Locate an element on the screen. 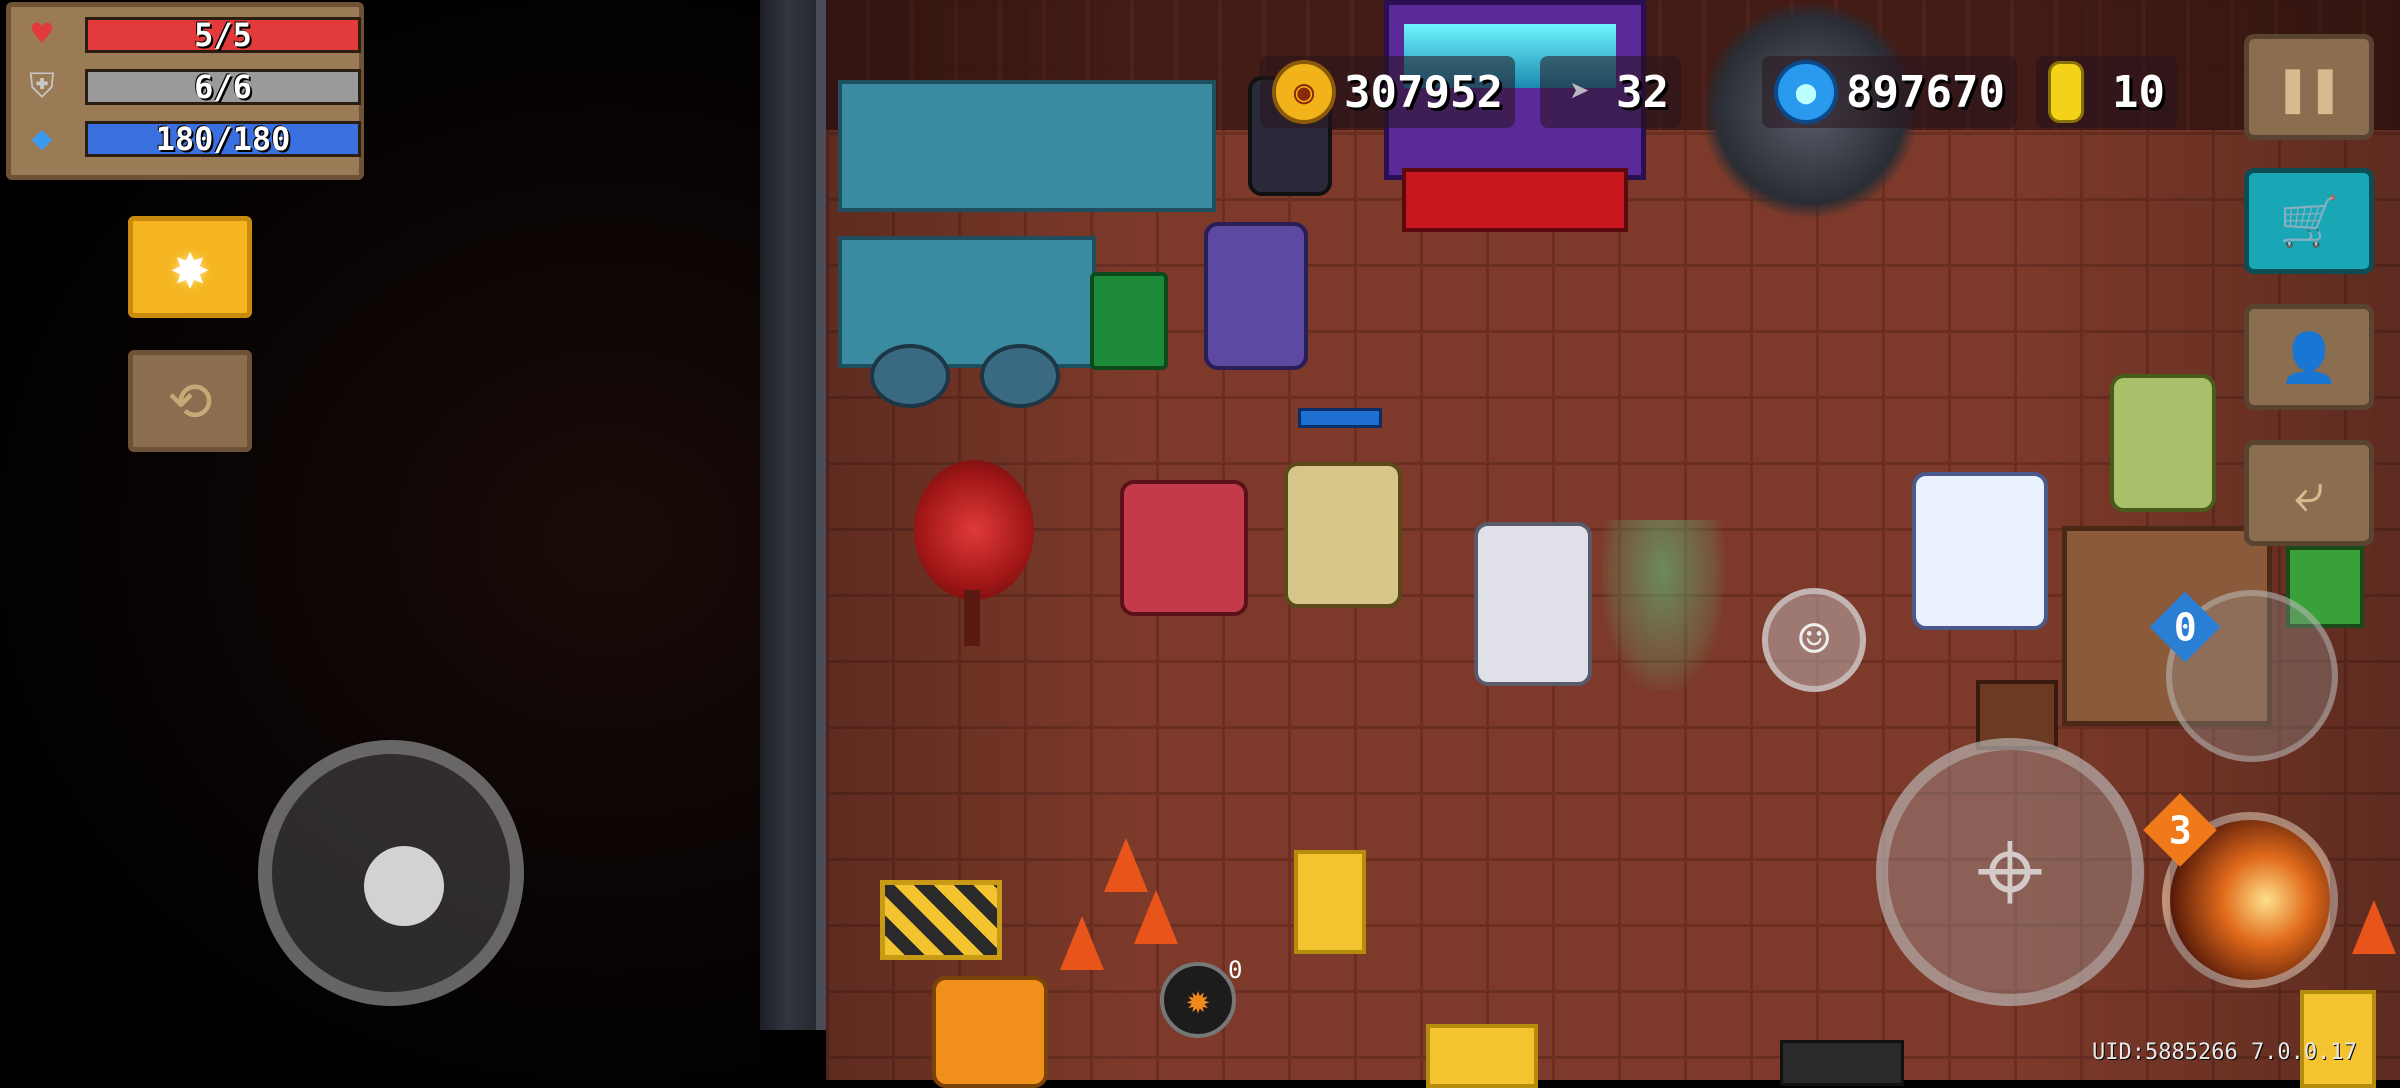  pause-icon: ❚❚ is located at coordinates (2309, 87).